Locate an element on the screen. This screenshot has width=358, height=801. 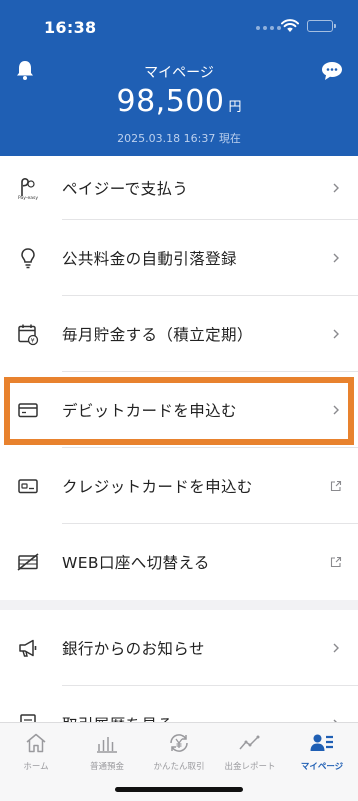
page-title: マイページ is located at coordinates (179, 73).